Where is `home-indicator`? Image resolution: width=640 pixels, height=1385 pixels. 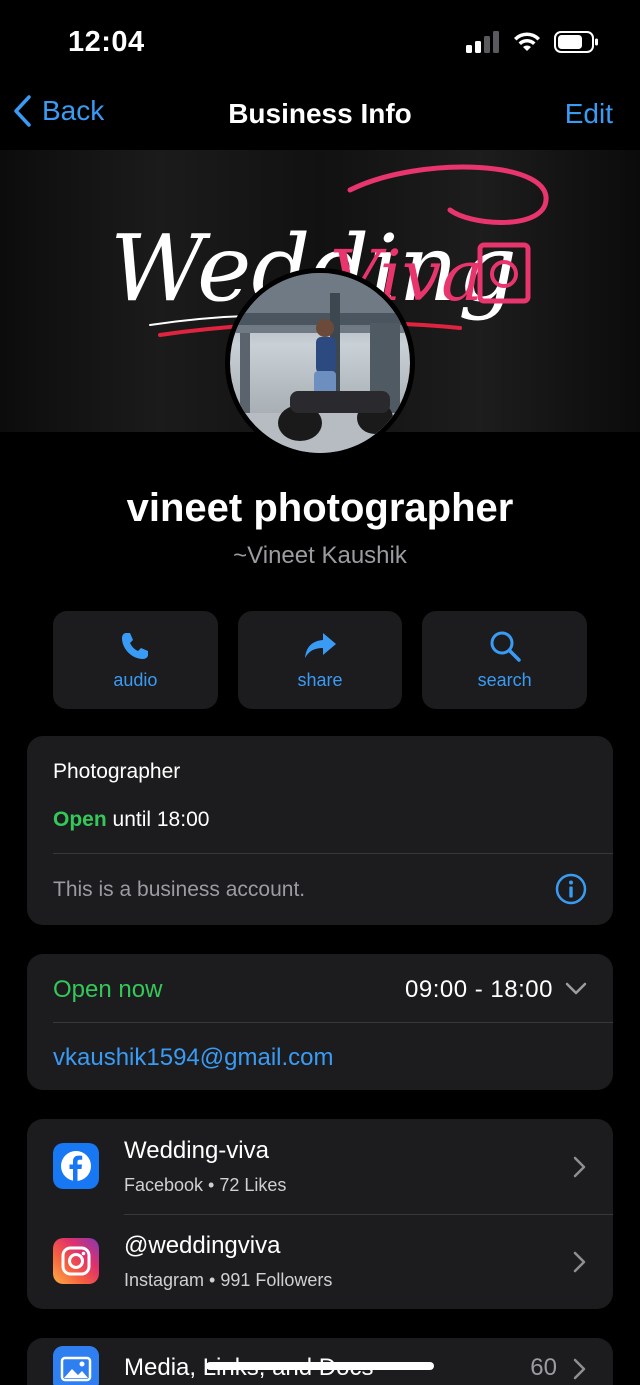
home-indicator is located at coordinates (320, 1366).